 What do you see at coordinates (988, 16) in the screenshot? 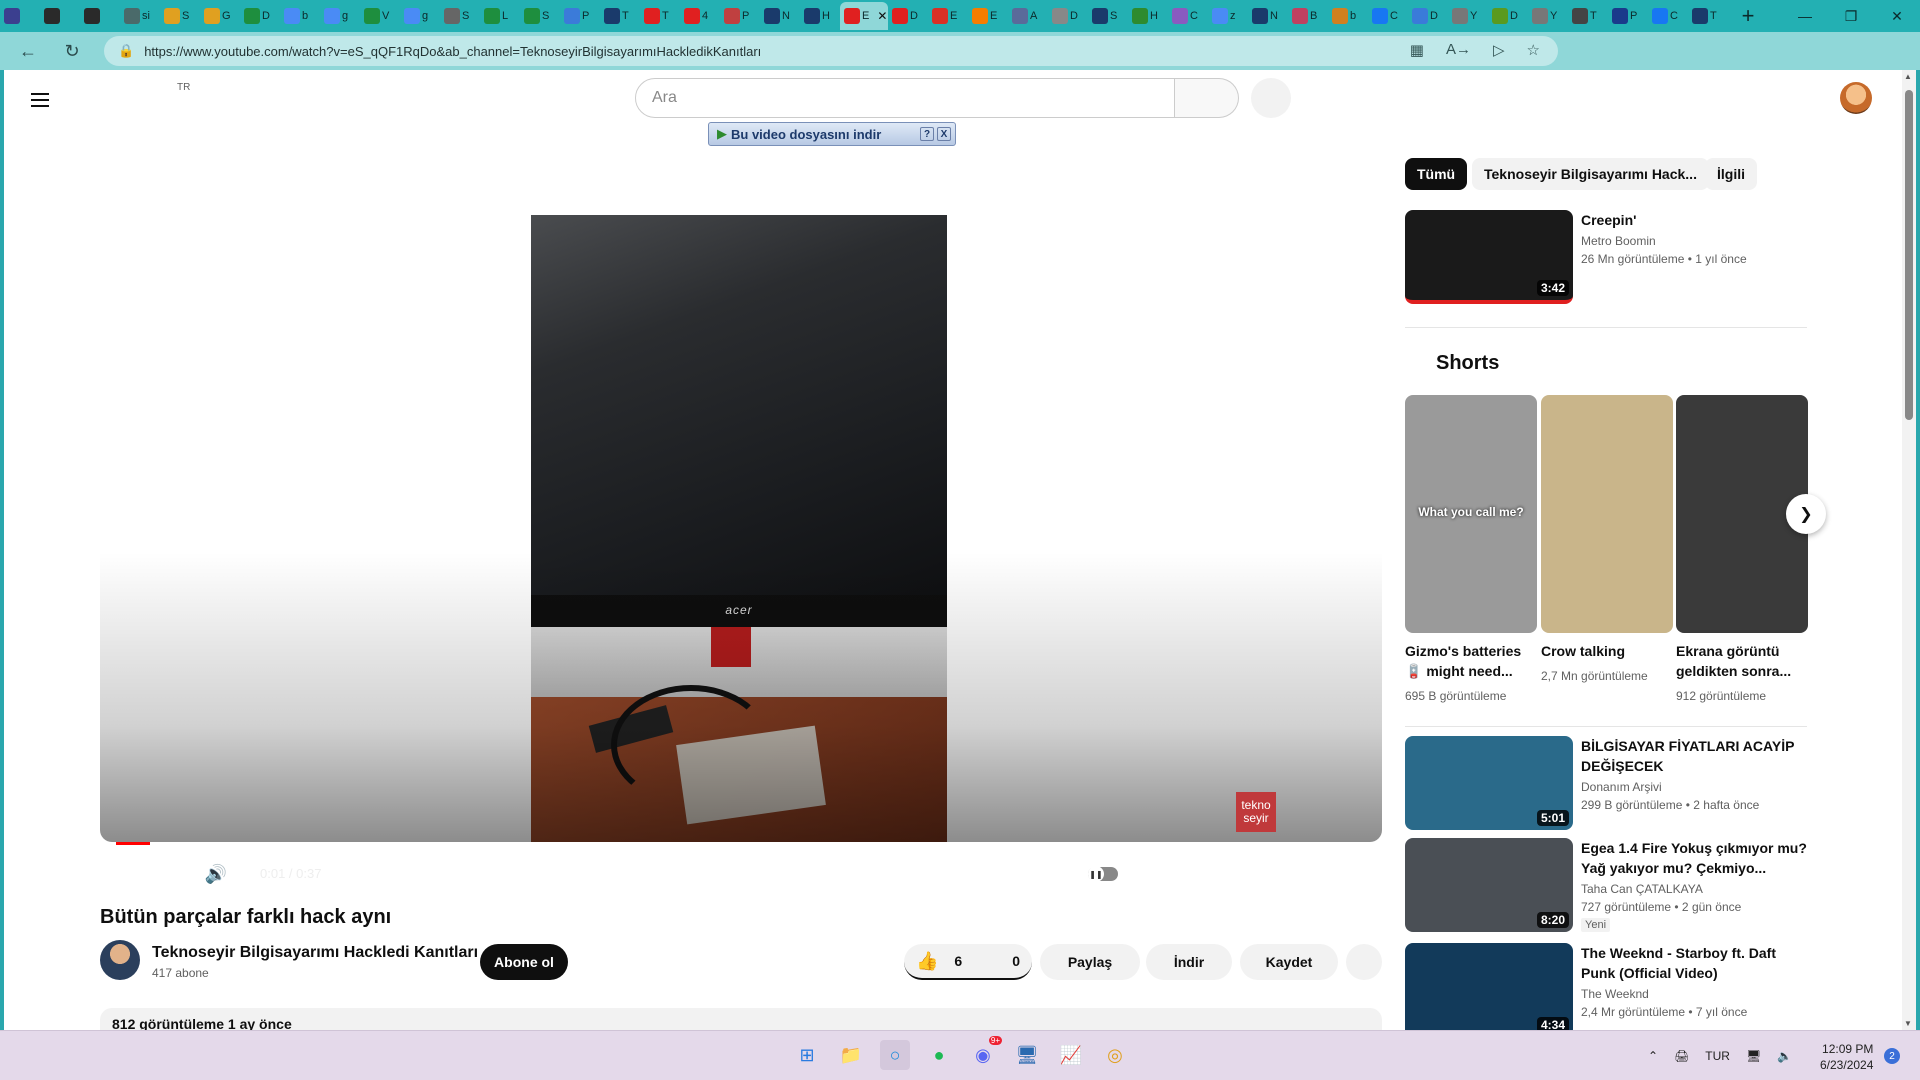
I see `browser-tab: E` at bounding box center [988, 16].